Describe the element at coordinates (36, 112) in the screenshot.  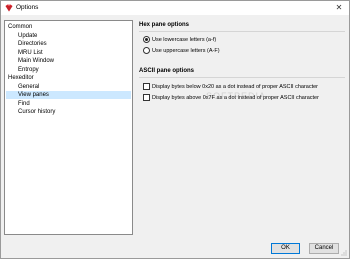
I see `tree-item-cursor-history: Cursor history` at that location.